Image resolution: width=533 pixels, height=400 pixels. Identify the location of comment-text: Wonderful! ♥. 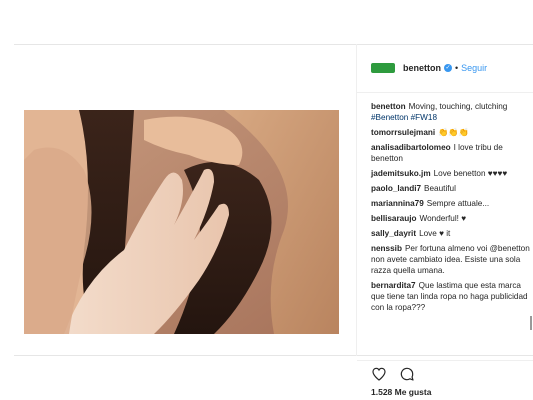
(443, 218).